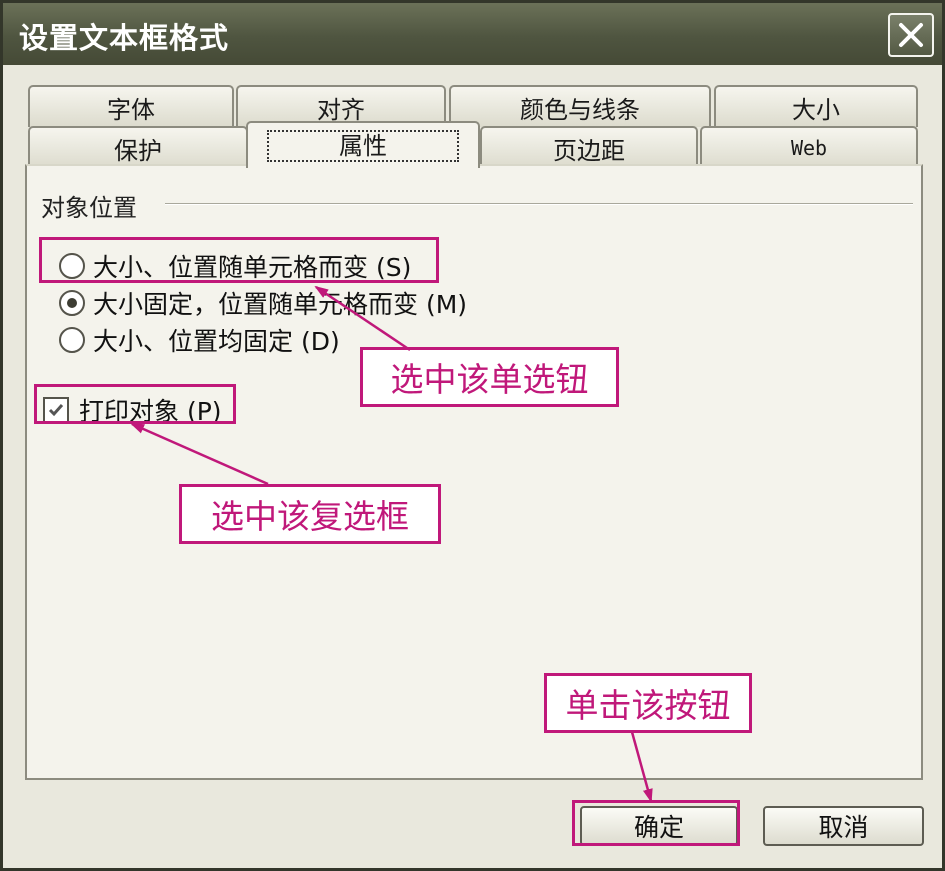 This screenshot has width=945, height=871. Describe the element at coordinates (809, 147) in the screenshot. I see `tab-web: Web` at that location.